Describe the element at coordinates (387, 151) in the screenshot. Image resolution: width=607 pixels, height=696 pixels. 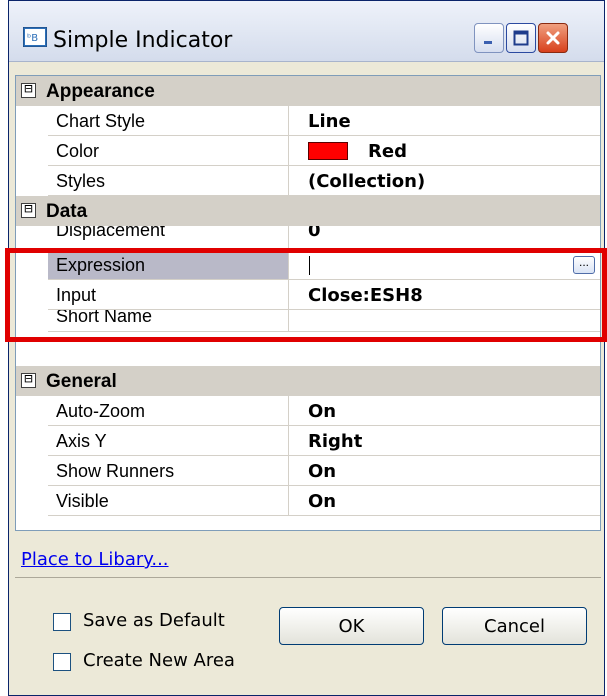
I see `property-value: Red` at that location.